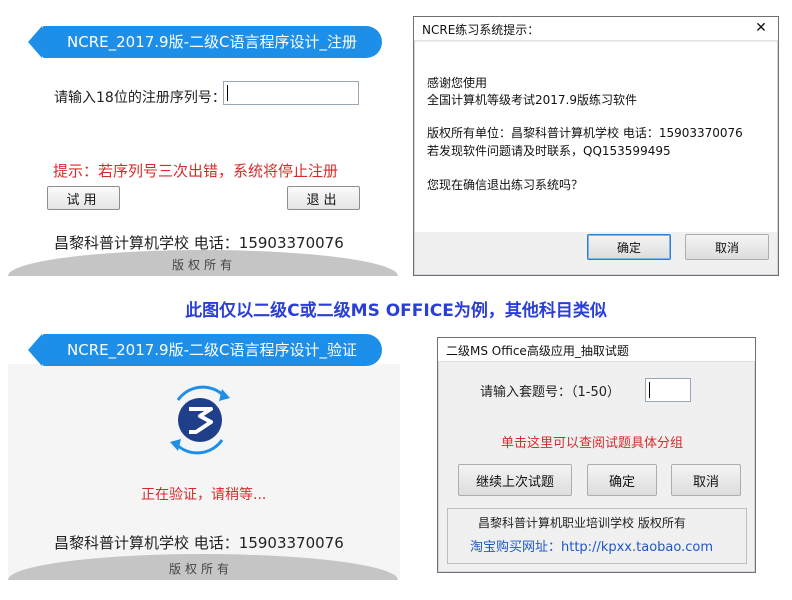  I want to click on exit-dialog-line: 全国计算机等级考试2017.9版练习软件, so click(532, 100).